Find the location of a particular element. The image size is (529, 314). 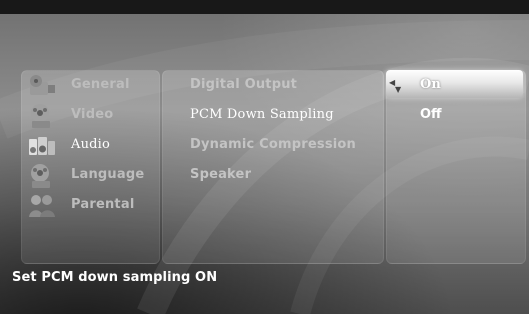

menu-label-general: General is located at coordinates (100, 84).